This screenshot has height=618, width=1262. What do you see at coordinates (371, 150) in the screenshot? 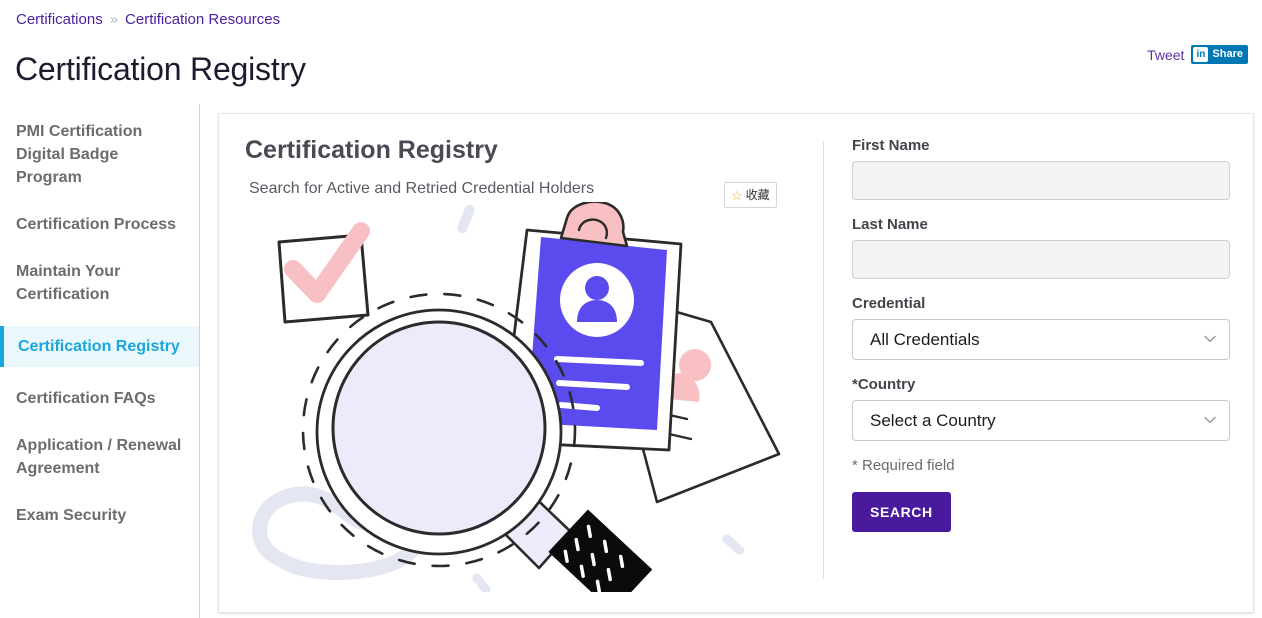
I see `card-title: Certification Registry` at bounding box center [371, 150].